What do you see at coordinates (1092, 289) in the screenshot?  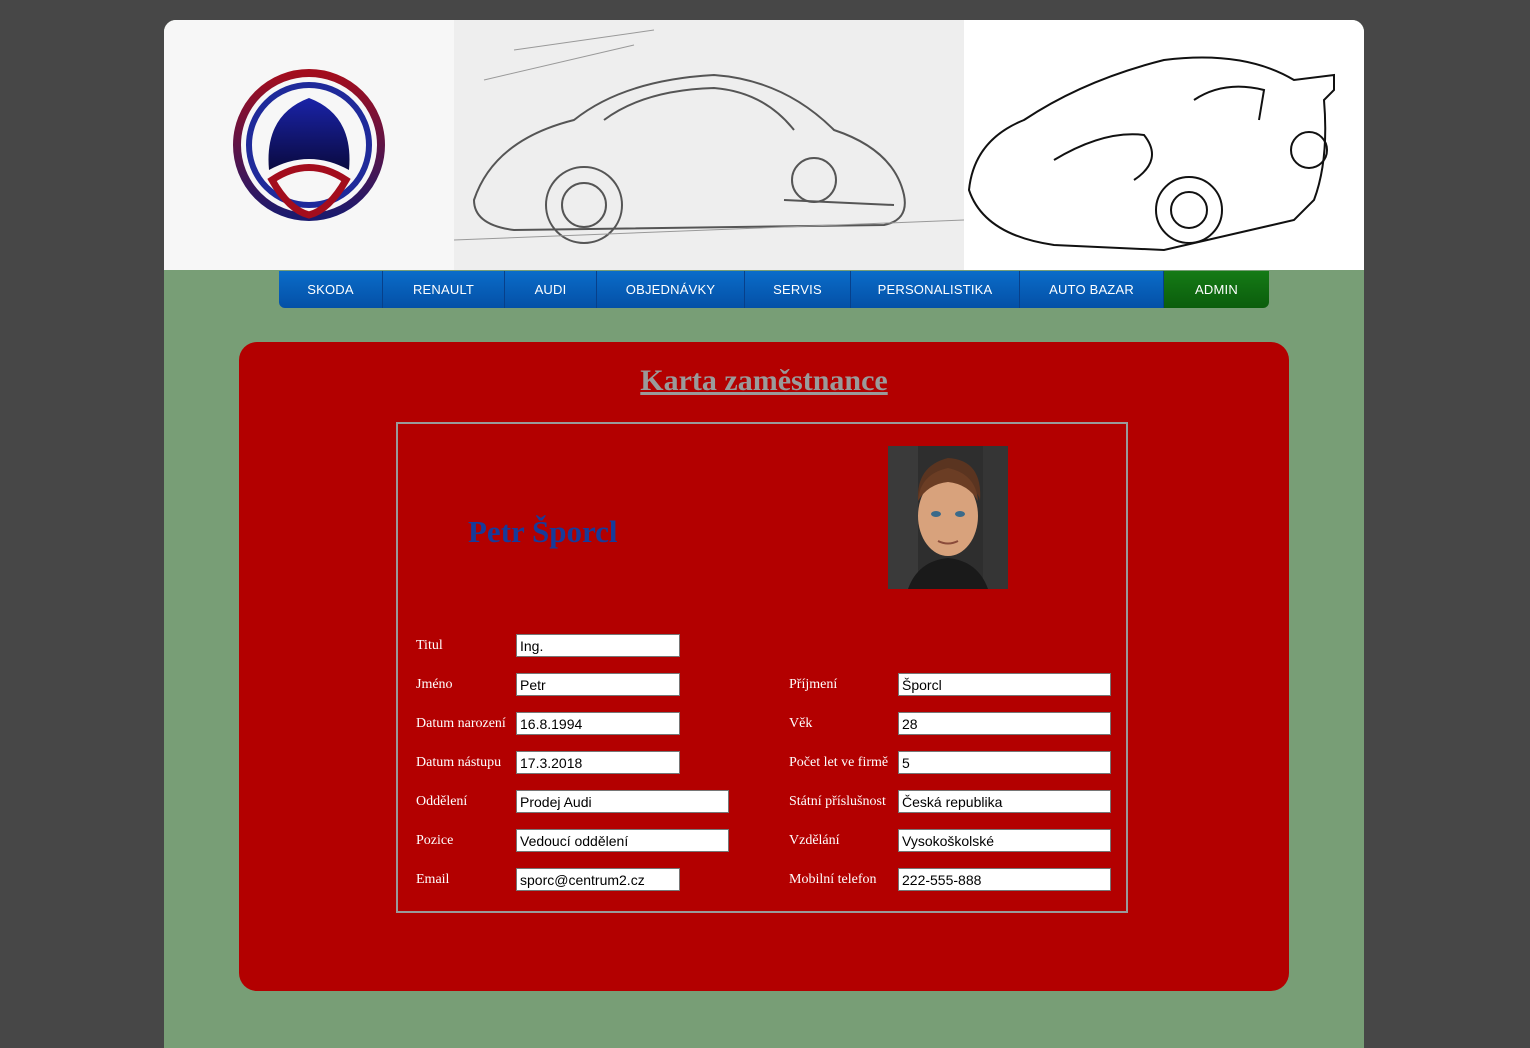 I see `nav-item-auto-bazar: AUTO BAZAR` at bounding box center [1092, 289].